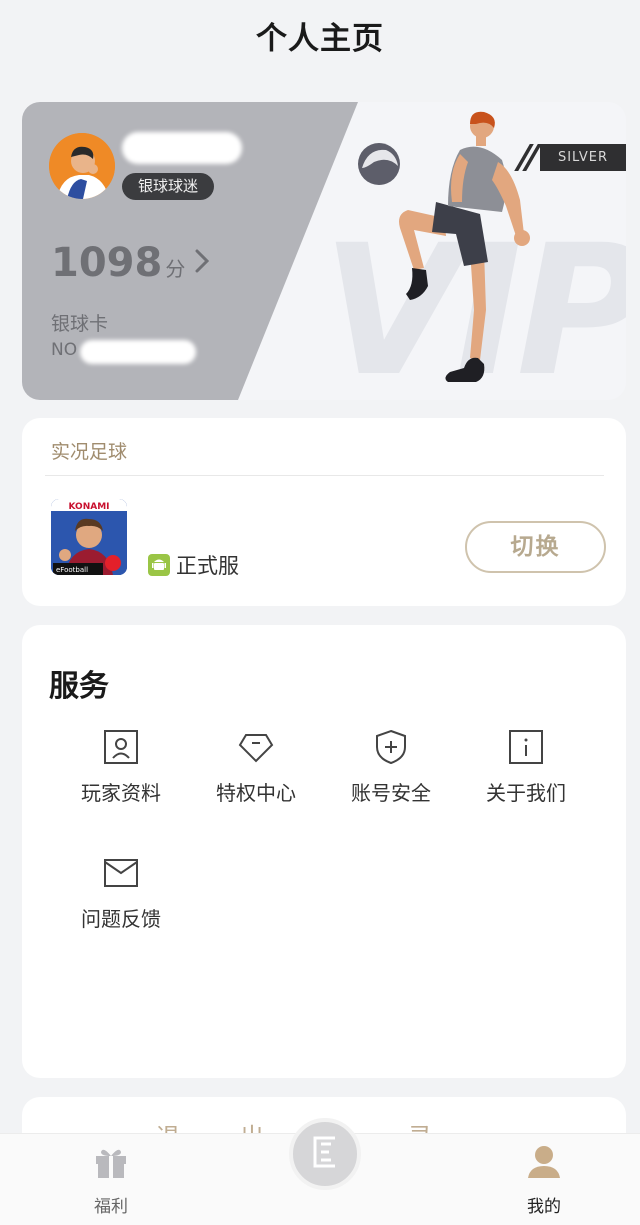  What do you see at coordinates (544, 1164) in the screenshot?
I see `user-icon` at bounding box center [544, 1164].